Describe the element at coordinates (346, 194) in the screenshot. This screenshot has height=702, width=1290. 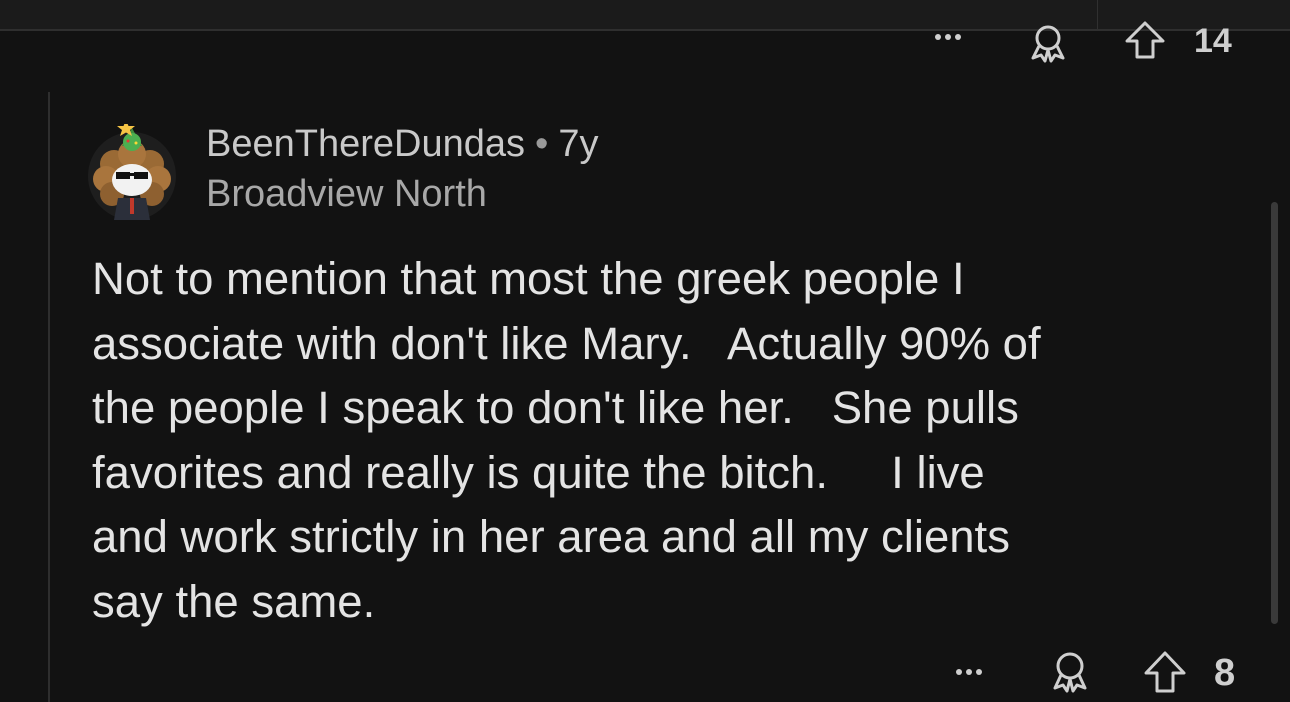
I see `user-flair: Broadview North` at that location.